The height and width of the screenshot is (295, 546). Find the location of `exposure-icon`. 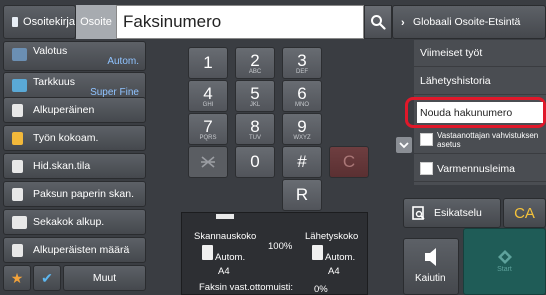

exposure-icon is located at coordinates (19, 54).